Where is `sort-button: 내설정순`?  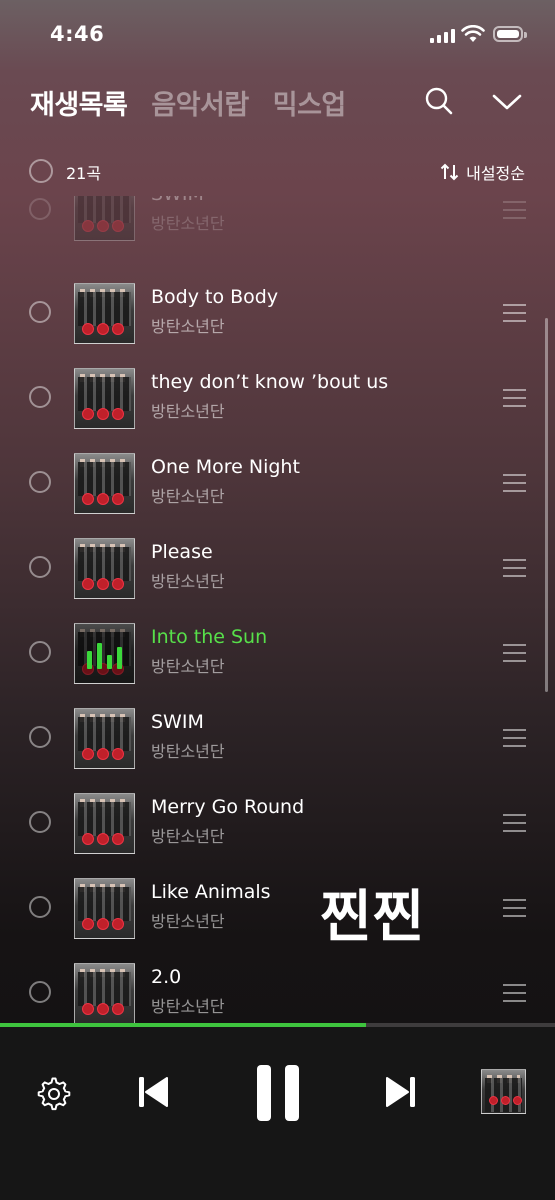 sort-button: 내설정순 is located at coordinates (482, 172).